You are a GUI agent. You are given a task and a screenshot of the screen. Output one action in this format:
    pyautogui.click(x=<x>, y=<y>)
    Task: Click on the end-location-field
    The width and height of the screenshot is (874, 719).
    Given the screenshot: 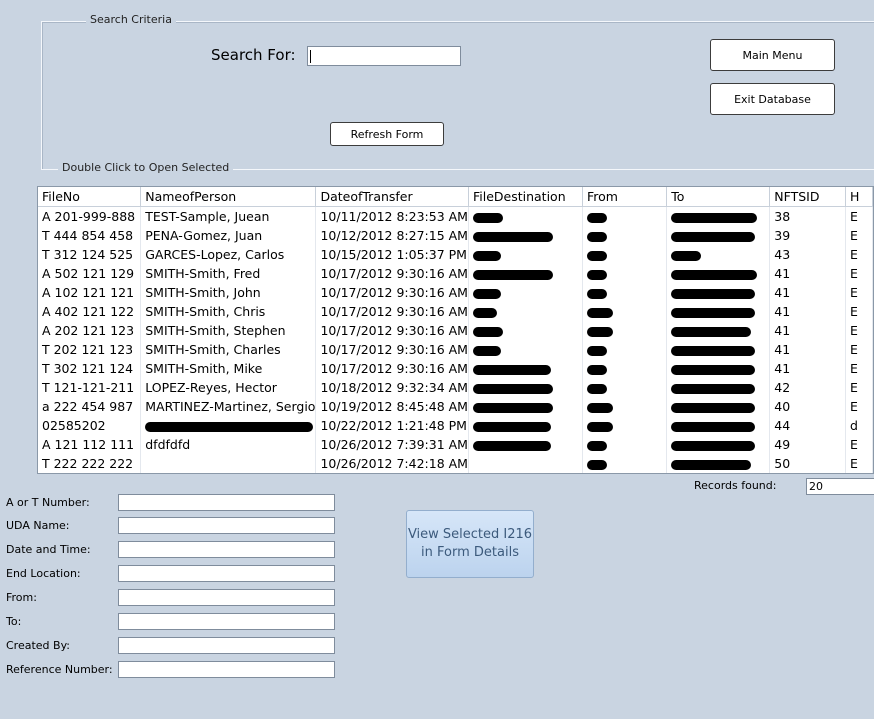 What is the action you would take?
    pyautogui.click(x=226, y=573)
    